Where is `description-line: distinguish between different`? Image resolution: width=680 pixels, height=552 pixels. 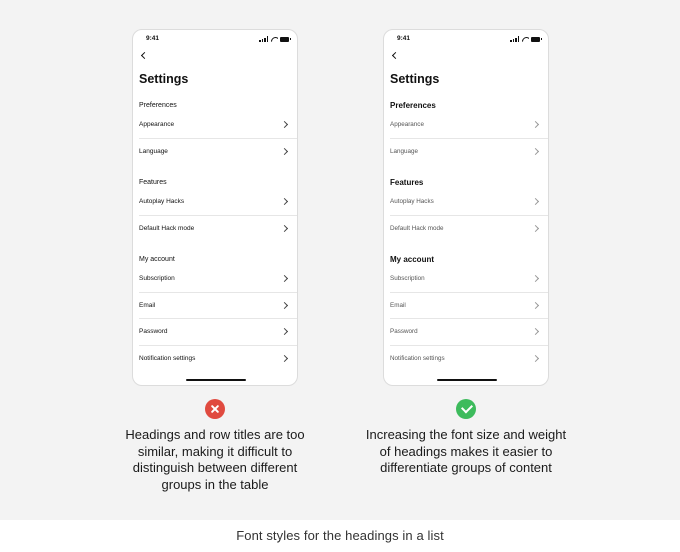
description-line: distinguish between different is located at coordinates (215, 467).